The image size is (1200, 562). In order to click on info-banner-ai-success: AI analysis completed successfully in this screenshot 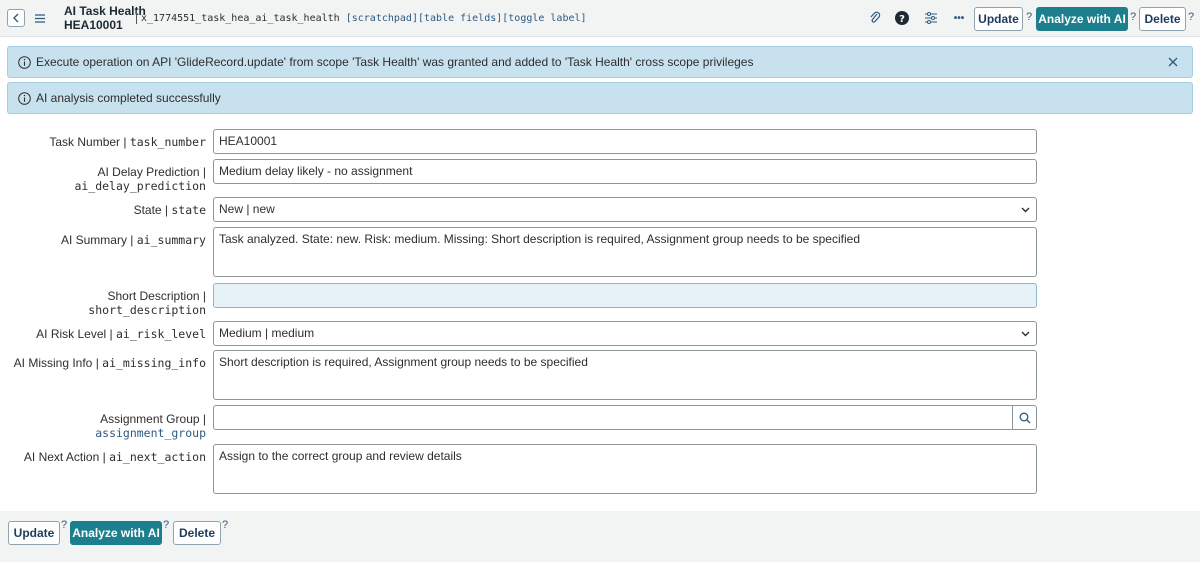, I will do `click(600, 98)`.